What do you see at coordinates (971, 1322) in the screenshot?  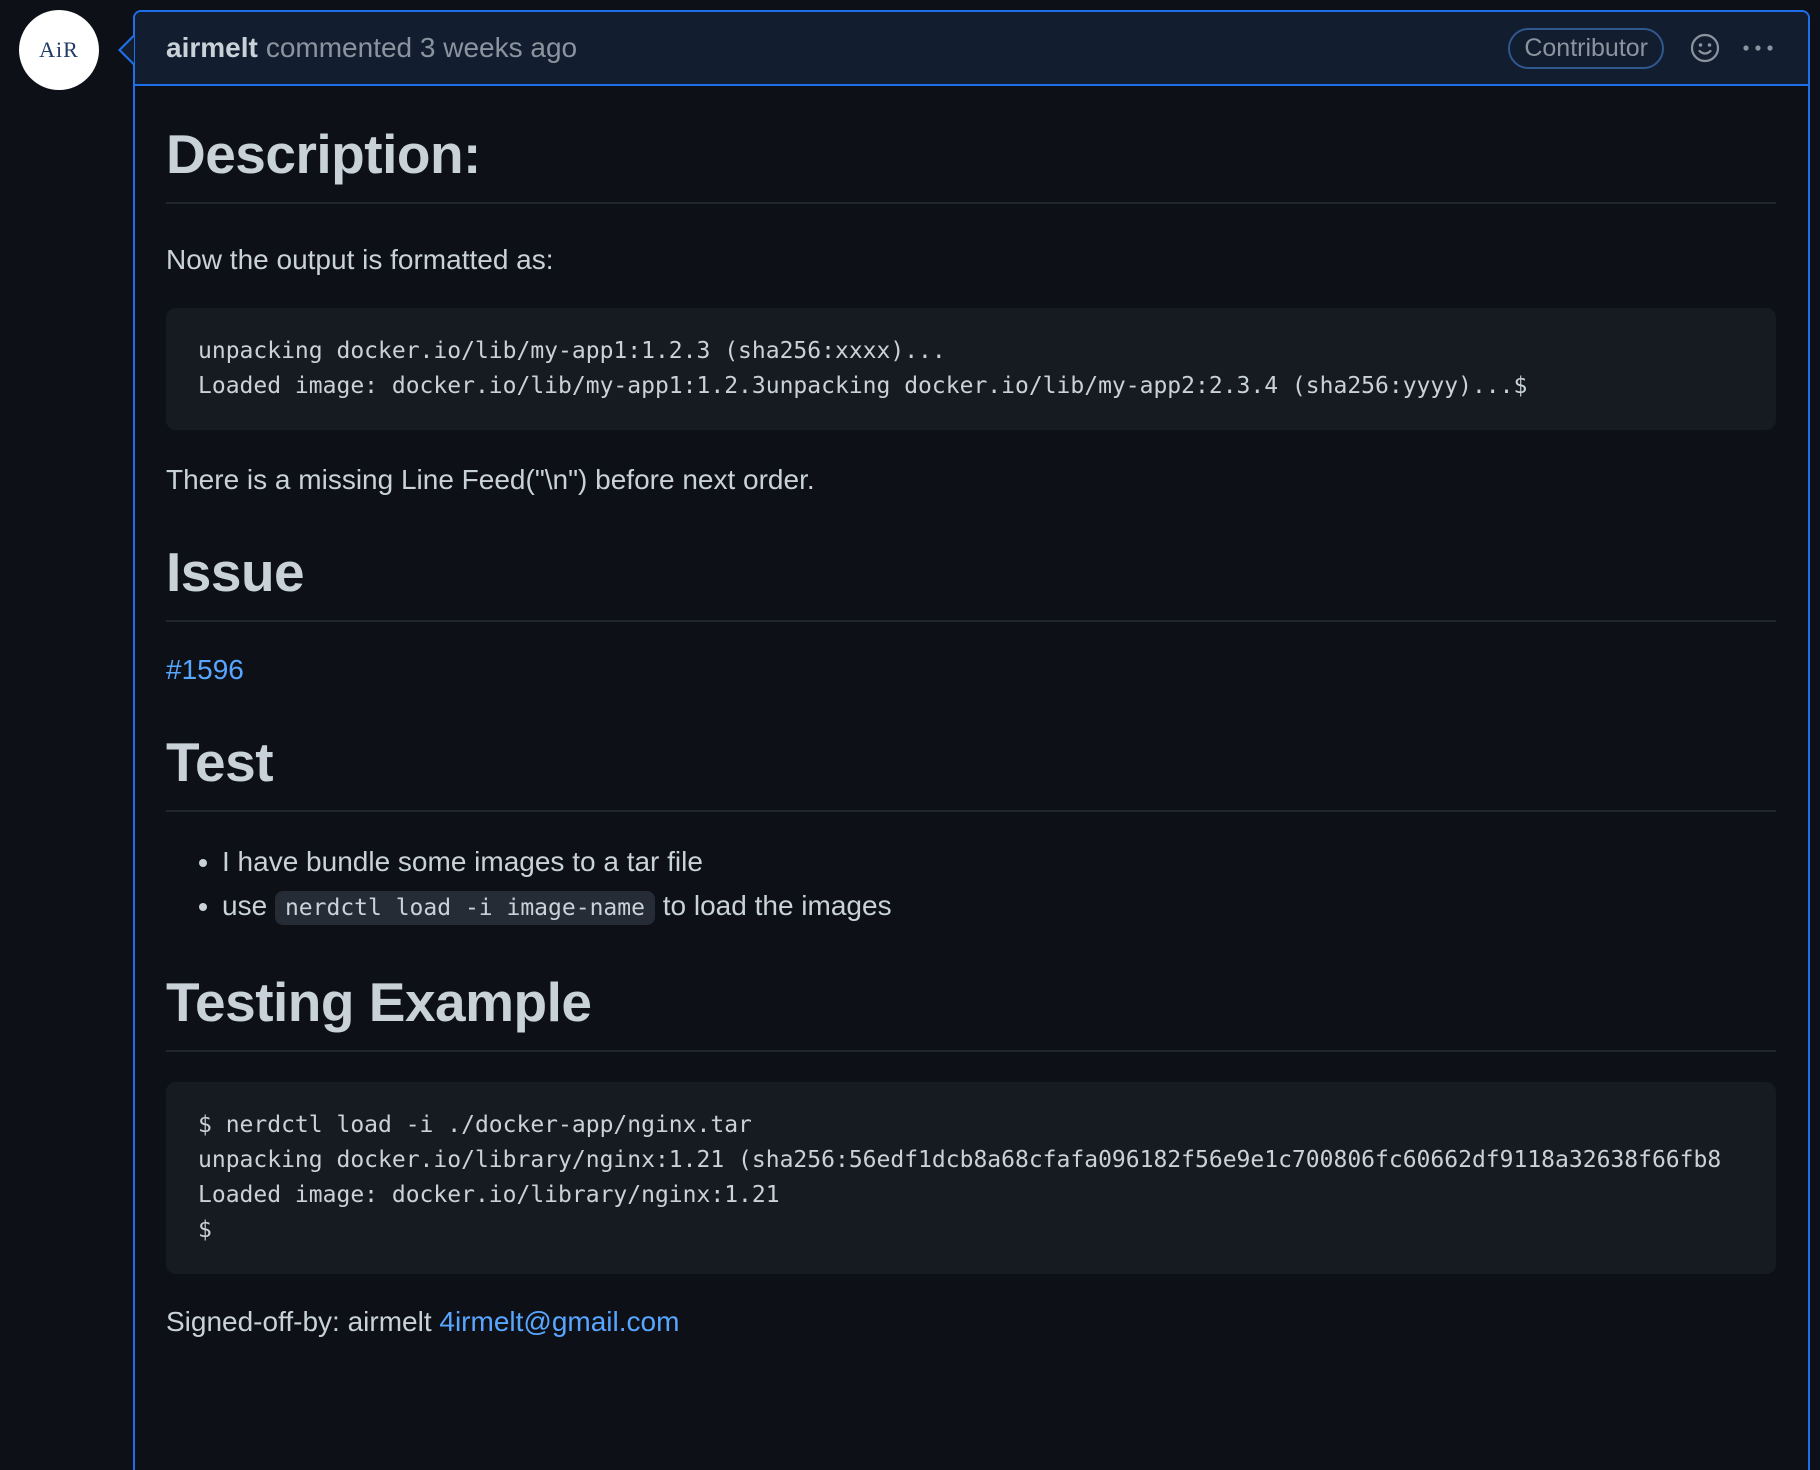 I see `signoff-line: Signed-off-by: airmelt 4irmelt@gmail.com` at bounding box center [971, 1322].